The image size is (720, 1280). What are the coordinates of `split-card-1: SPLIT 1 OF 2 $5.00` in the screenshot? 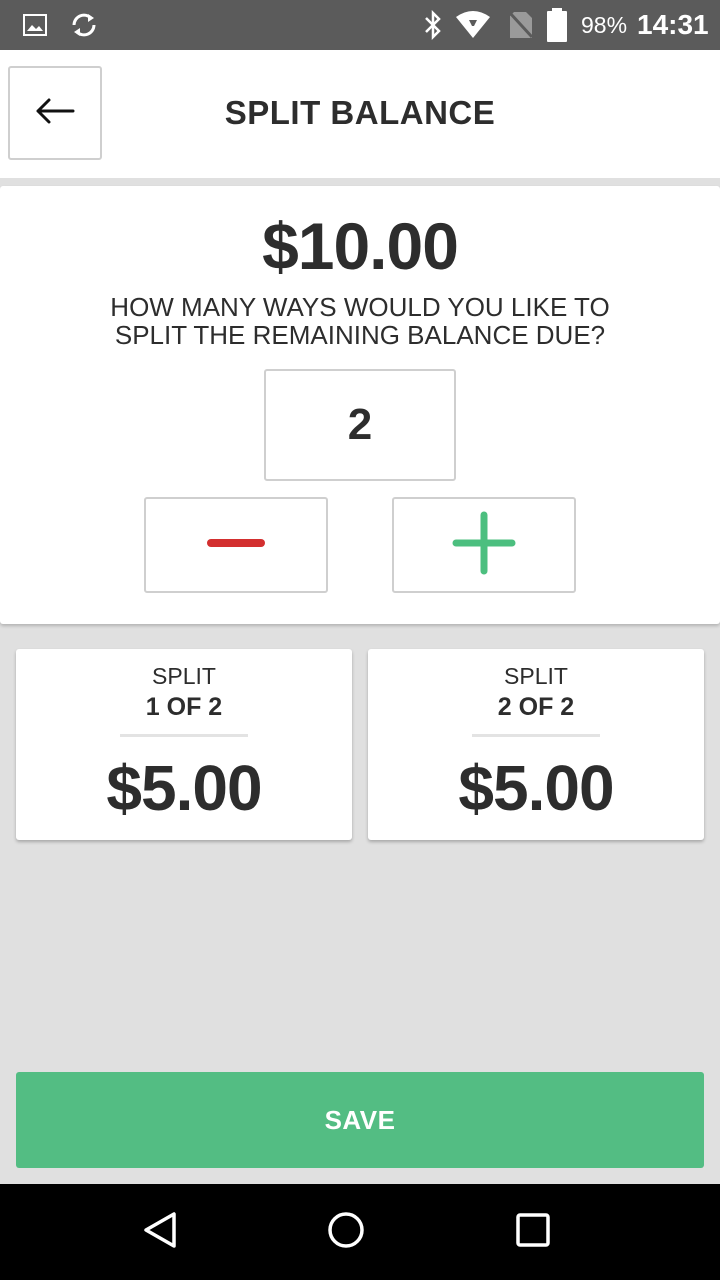 It's located at (184, 744).